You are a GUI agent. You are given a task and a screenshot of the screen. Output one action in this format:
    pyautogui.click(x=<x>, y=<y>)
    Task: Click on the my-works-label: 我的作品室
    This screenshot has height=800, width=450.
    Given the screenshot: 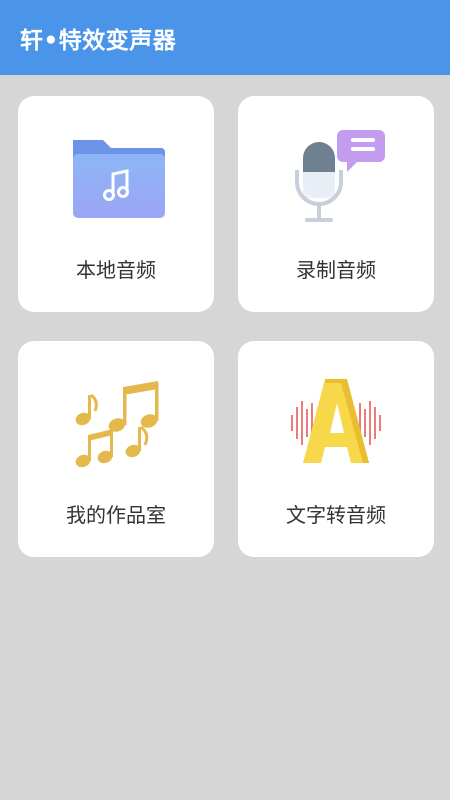 What is the action you would take?
    pyautogui.click(x=116, y=515)
    